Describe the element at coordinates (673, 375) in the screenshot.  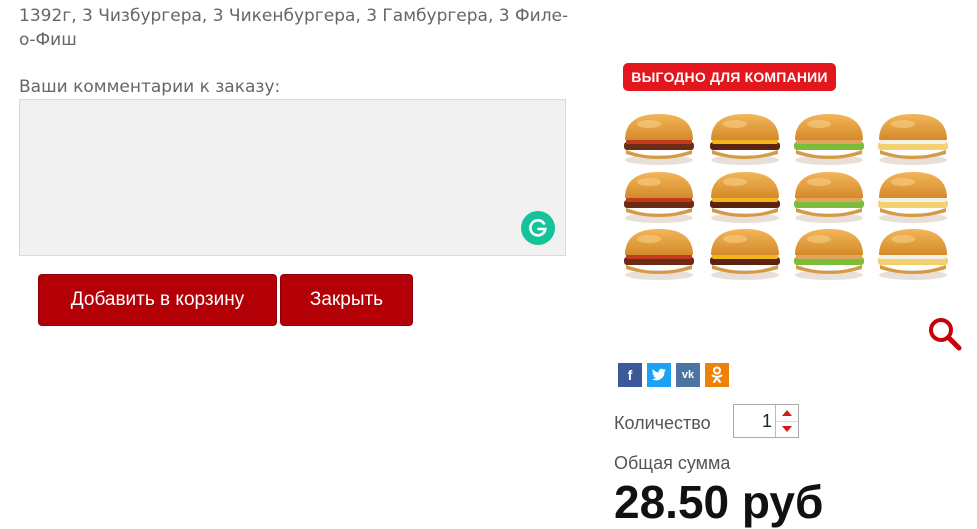
I see `share-buttons: f vk` at that location.